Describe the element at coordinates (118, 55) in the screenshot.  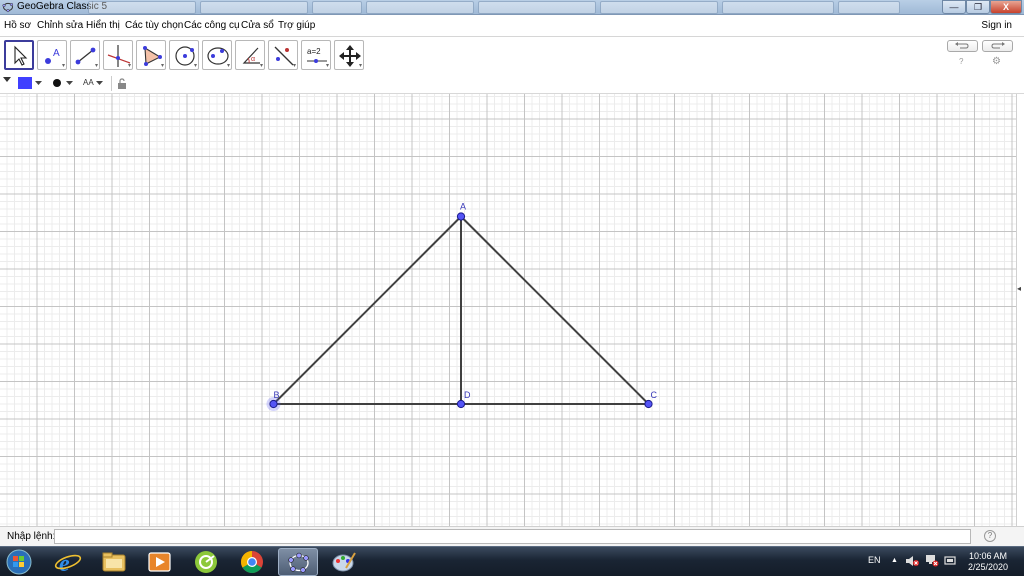
I see `tool-perpendicular-line: ▾` at that location.